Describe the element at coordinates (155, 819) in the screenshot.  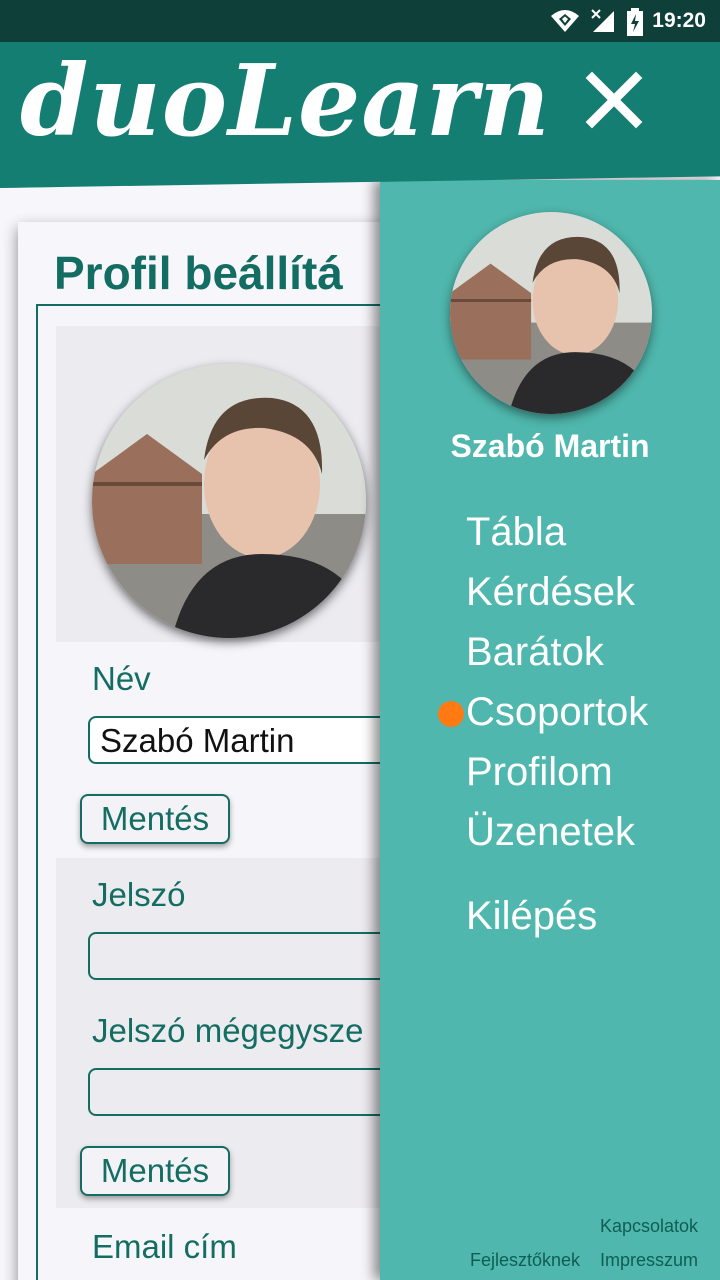
I see `save-name-button: Mentés` at that location.